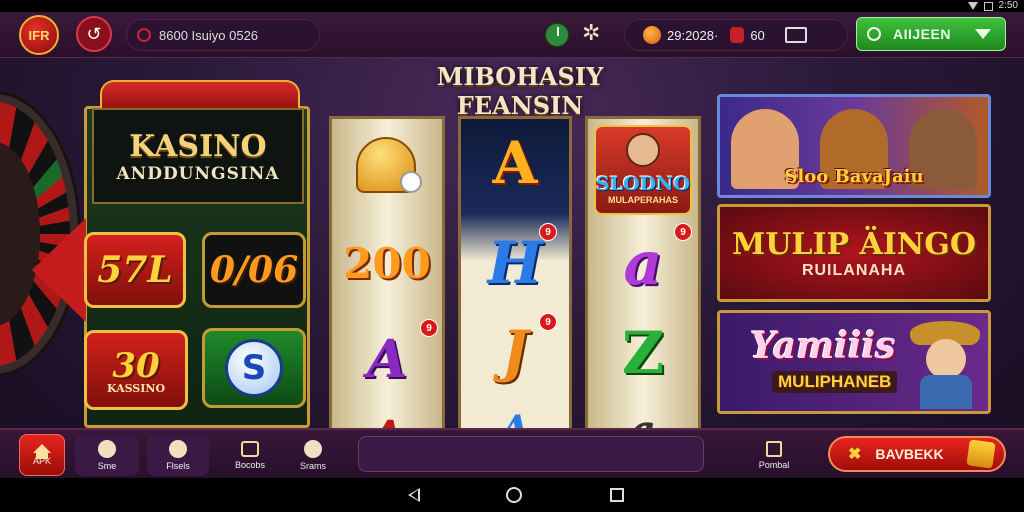  What do you see at coordinates (683, 232) in the screenshot?
I see `reel3-badge: 9` at bounding box center [683, 232].